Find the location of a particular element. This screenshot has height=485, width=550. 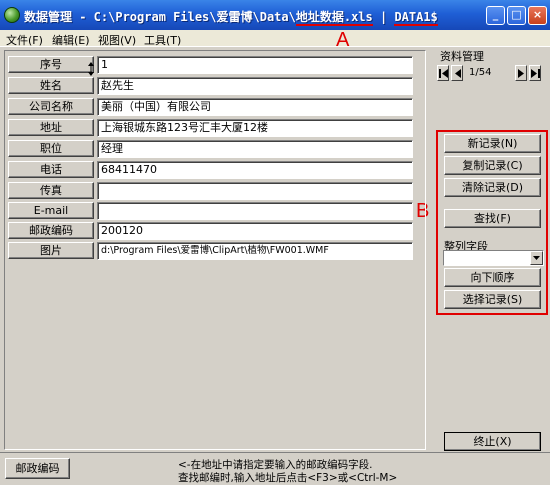

app-icon is located at coordinates (12, 15).